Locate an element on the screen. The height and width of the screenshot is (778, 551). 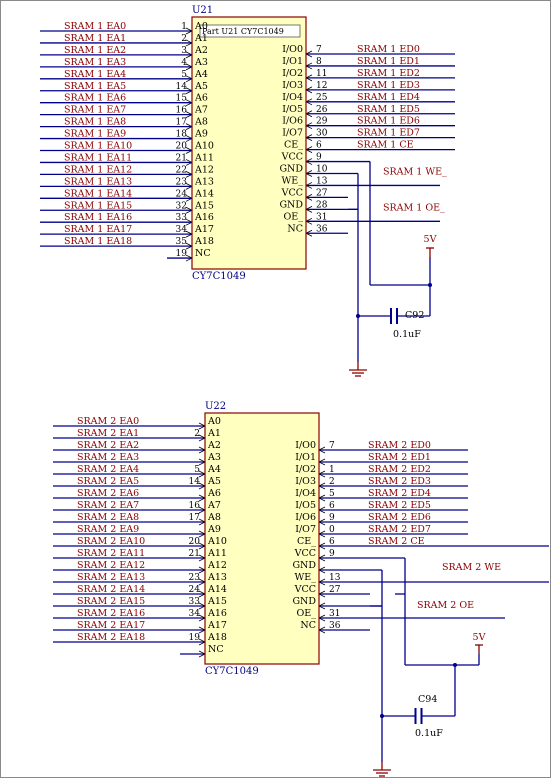
left-net-label: SRAM 1 EA7 is located at coordinates (95, 110).